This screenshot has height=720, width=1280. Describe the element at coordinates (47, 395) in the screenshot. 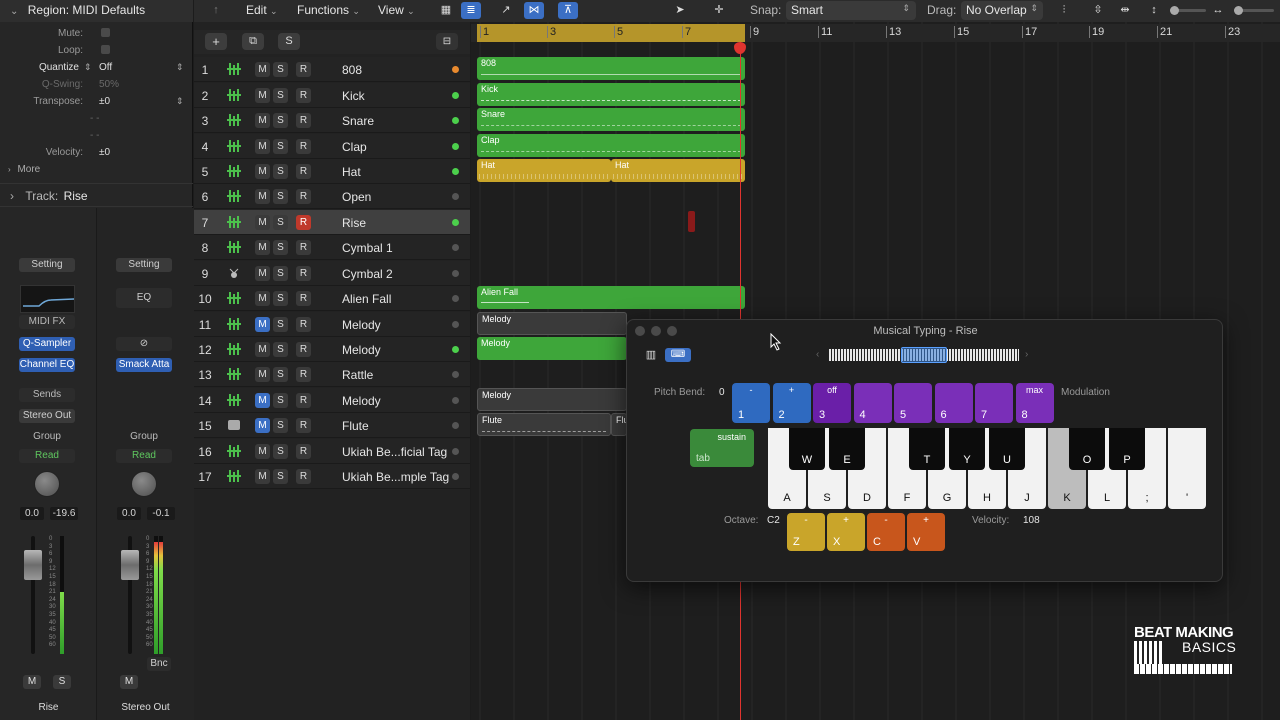

I see `sends-slot: Sends` at that location.